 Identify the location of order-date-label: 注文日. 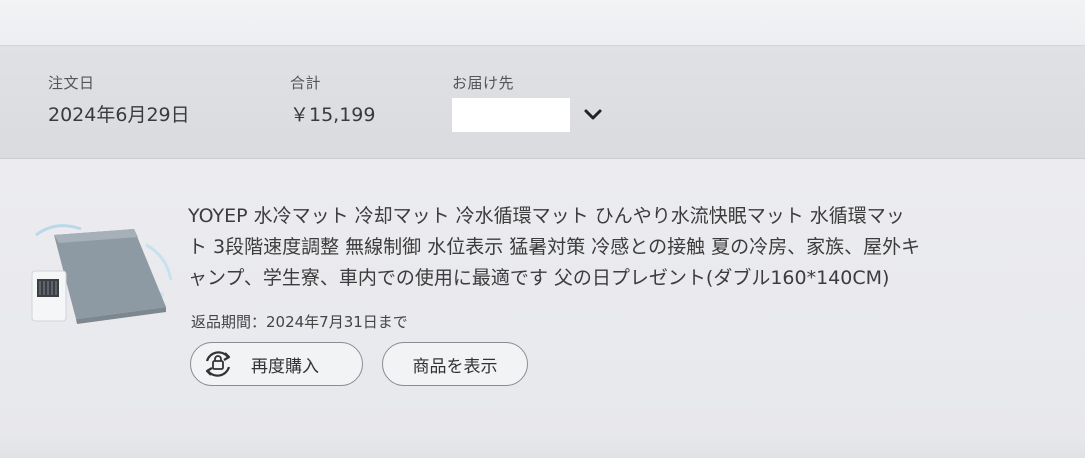
(71, 83).